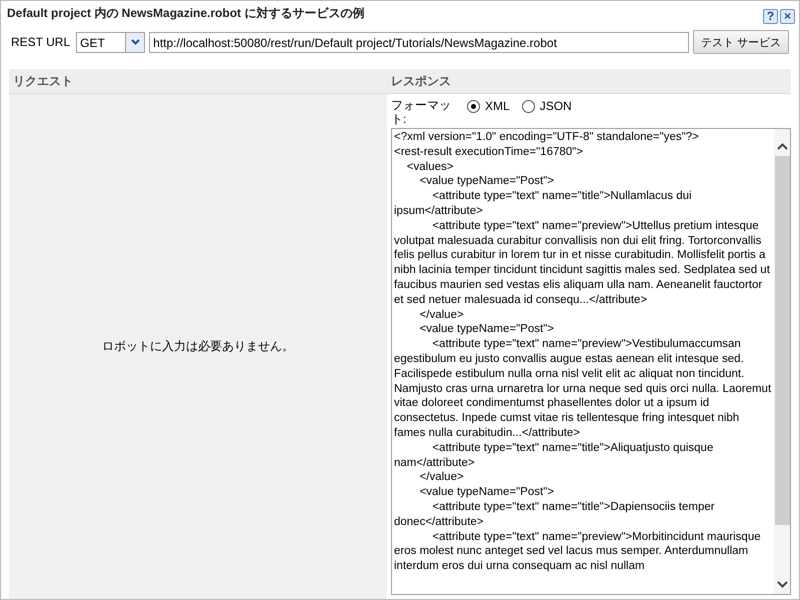 This screenshot has height=600, width=800. I want to click on close-button: ×, so click(787, 16).